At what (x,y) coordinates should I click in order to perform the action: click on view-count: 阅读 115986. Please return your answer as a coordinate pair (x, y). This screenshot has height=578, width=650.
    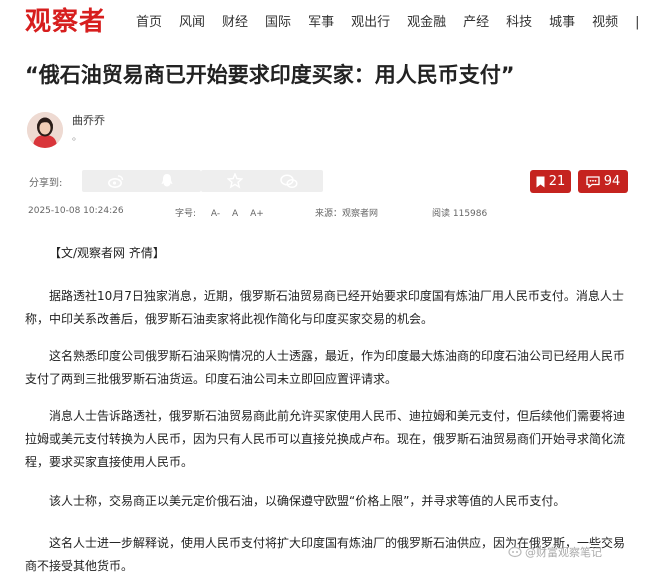
    Looking at the image, I should click on (460, 214).